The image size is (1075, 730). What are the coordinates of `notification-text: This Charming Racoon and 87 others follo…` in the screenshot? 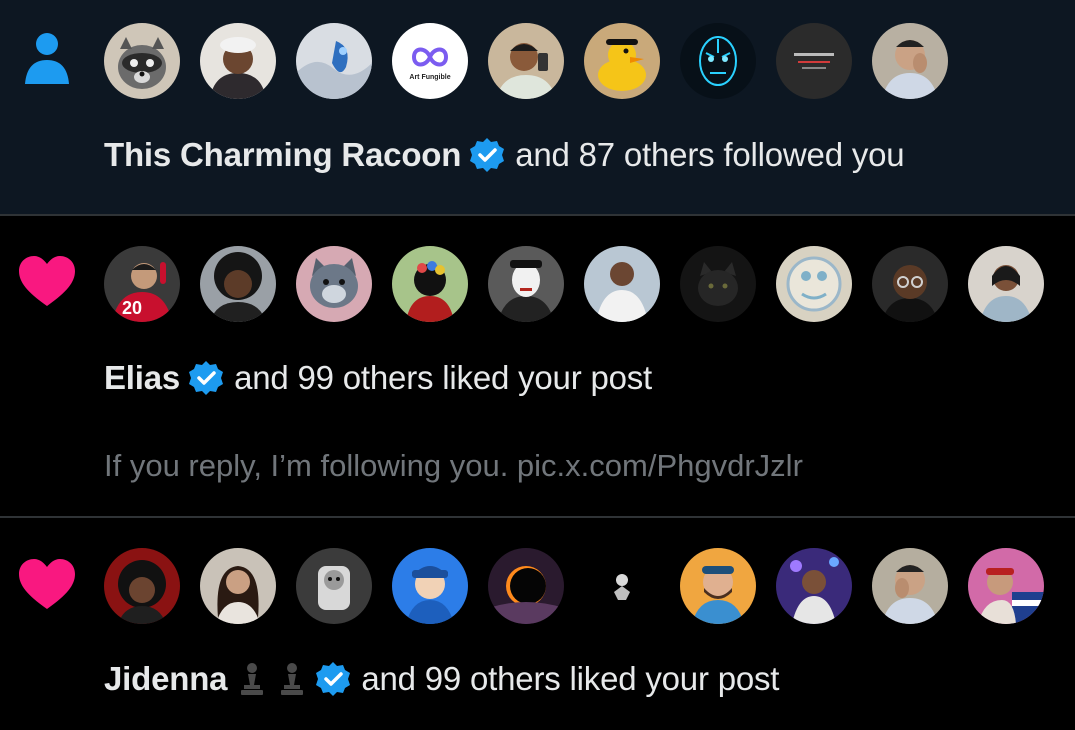 It's located at (504, 155).